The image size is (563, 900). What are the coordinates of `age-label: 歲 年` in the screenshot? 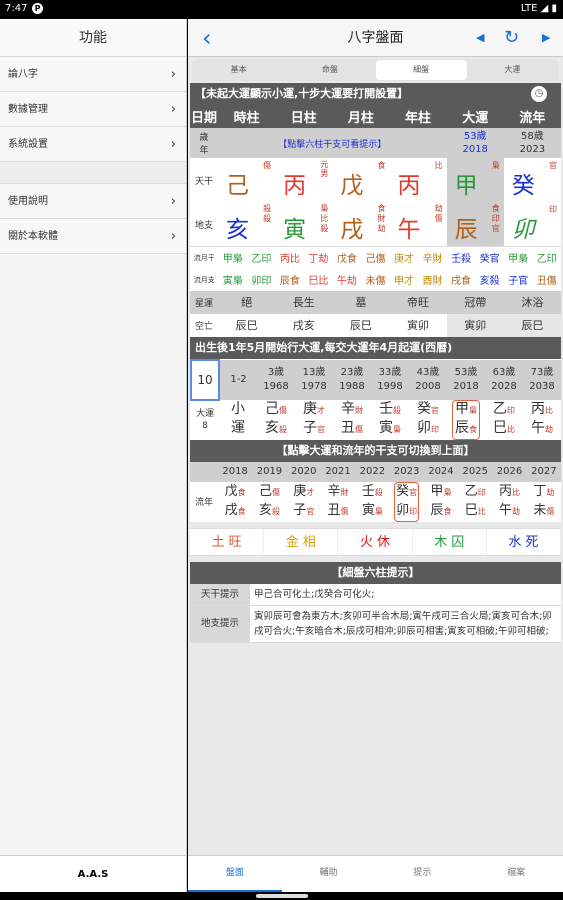 It's located at (204, 143).